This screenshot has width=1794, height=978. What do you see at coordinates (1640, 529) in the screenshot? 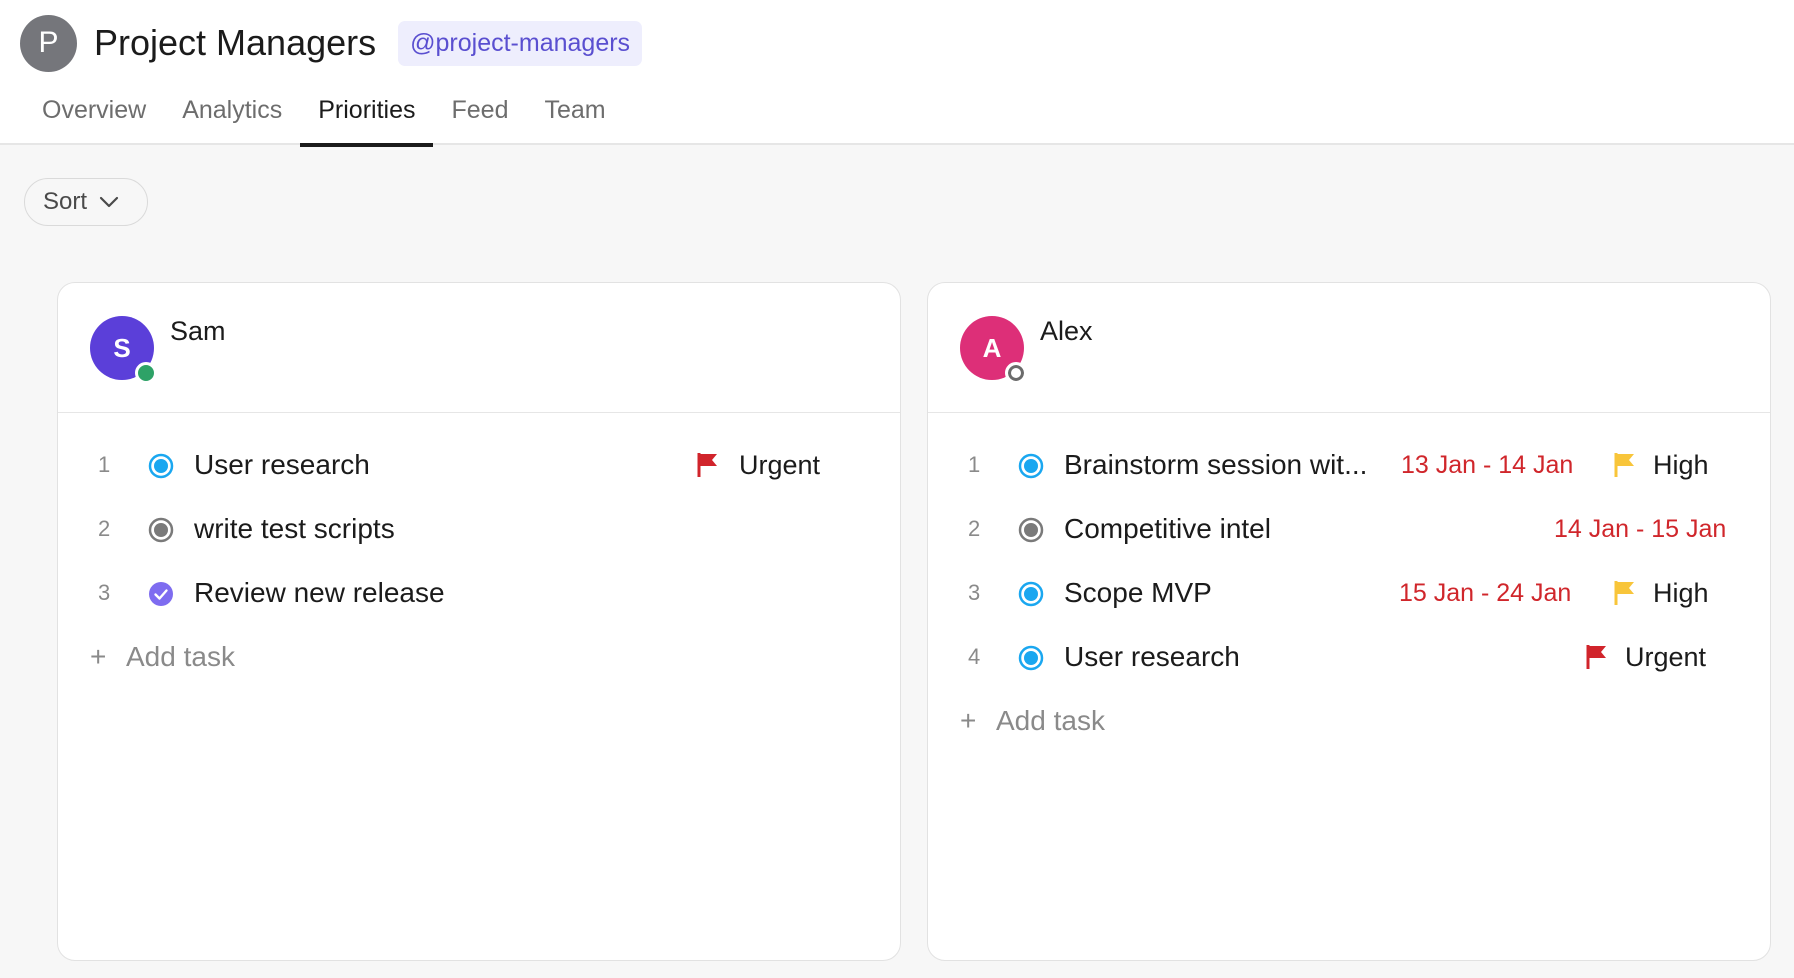
I see `task-date-range: 14 Jan - 15 Jan` at bounding box center [1640, 529].